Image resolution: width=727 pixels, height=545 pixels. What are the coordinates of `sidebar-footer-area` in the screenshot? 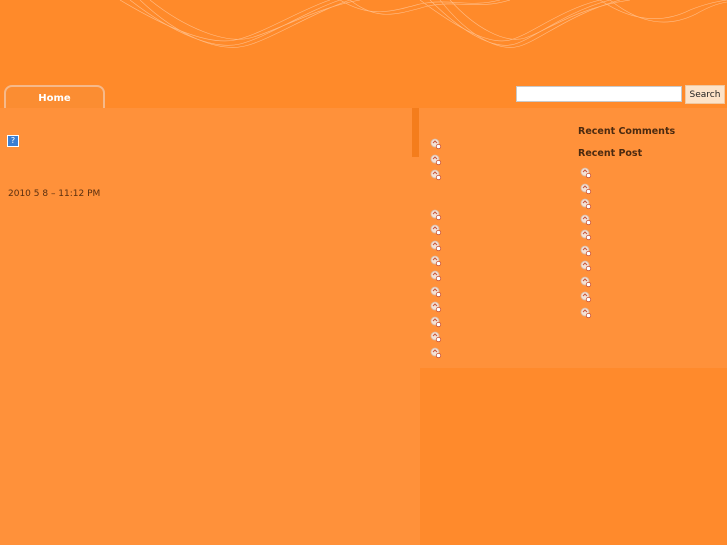 It's located at (573, 456).